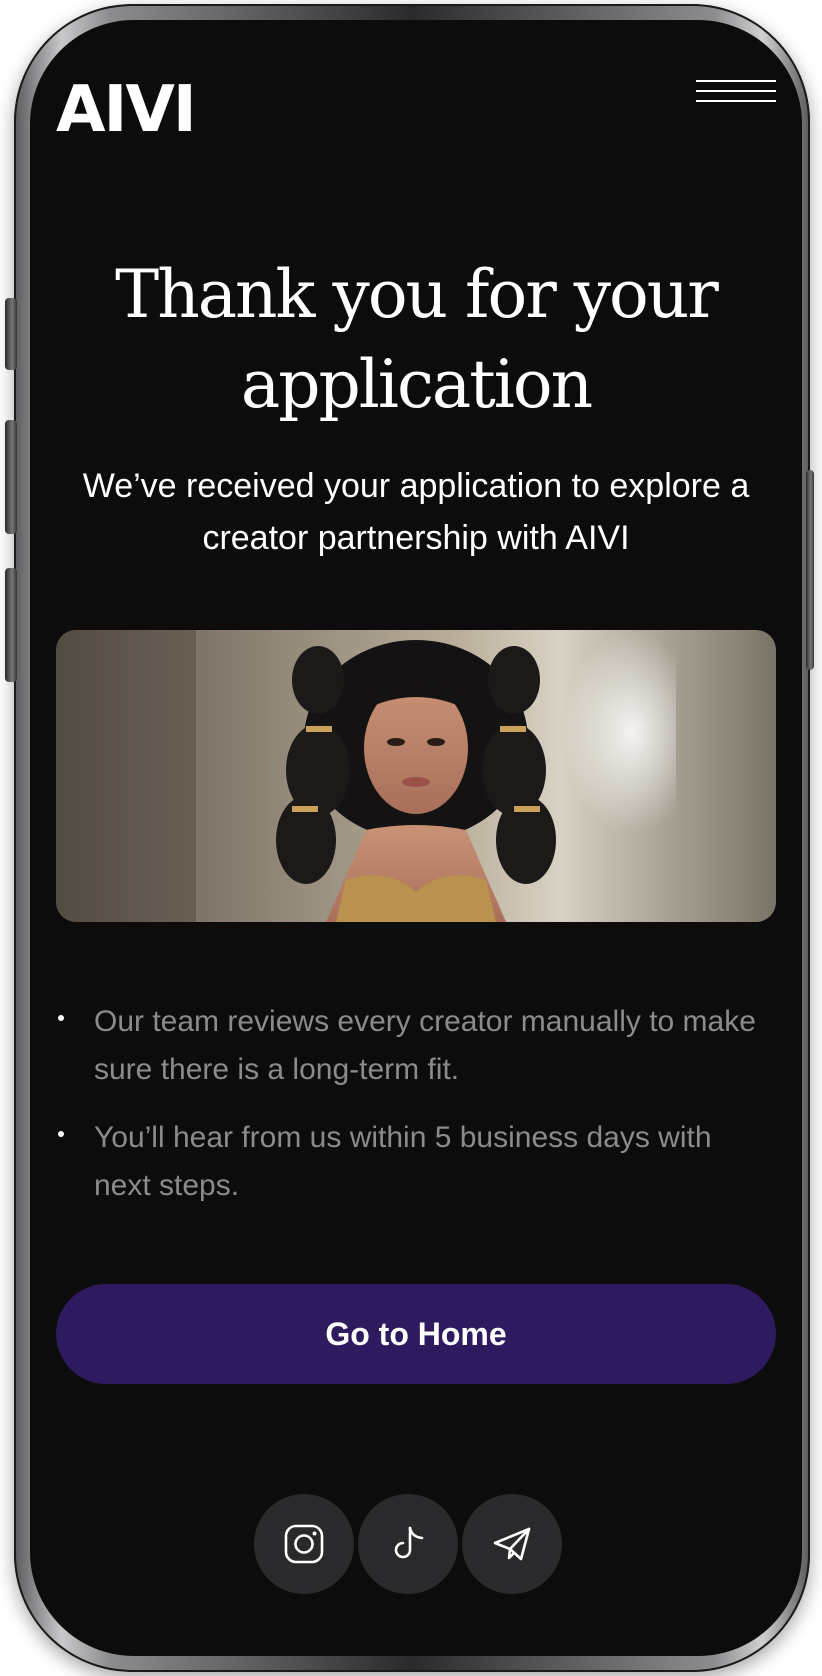 The height and width of the screenshot is (1676, 822). Describe the element at coordinates (11, 625) in the screenshot. I see `volume-down-button` at that location.